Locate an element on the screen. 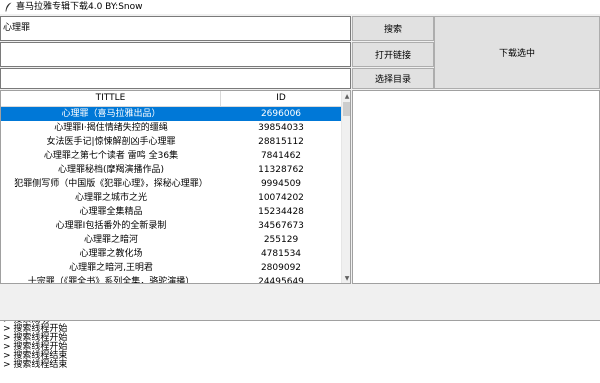 The width and height of the screenshot is (600, 383). cell-title: 十宗罪（《罪全书》系列全集，骆驼演播） is located at coordinates (111, 280).